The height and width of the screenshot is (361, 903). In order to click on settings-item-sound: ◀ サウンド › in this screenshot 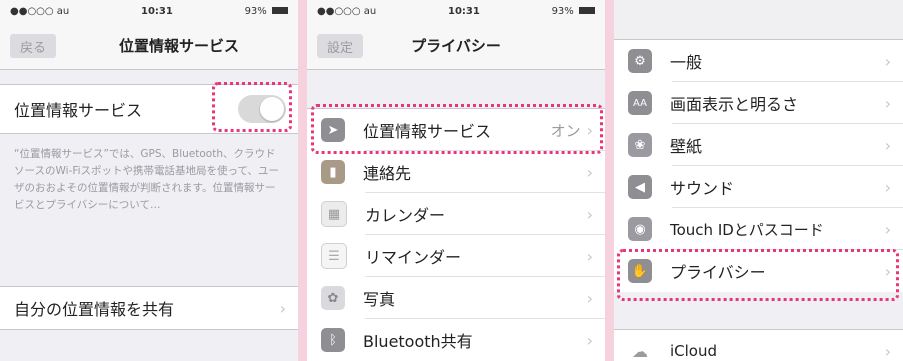, I will do `click(758, 187)`.